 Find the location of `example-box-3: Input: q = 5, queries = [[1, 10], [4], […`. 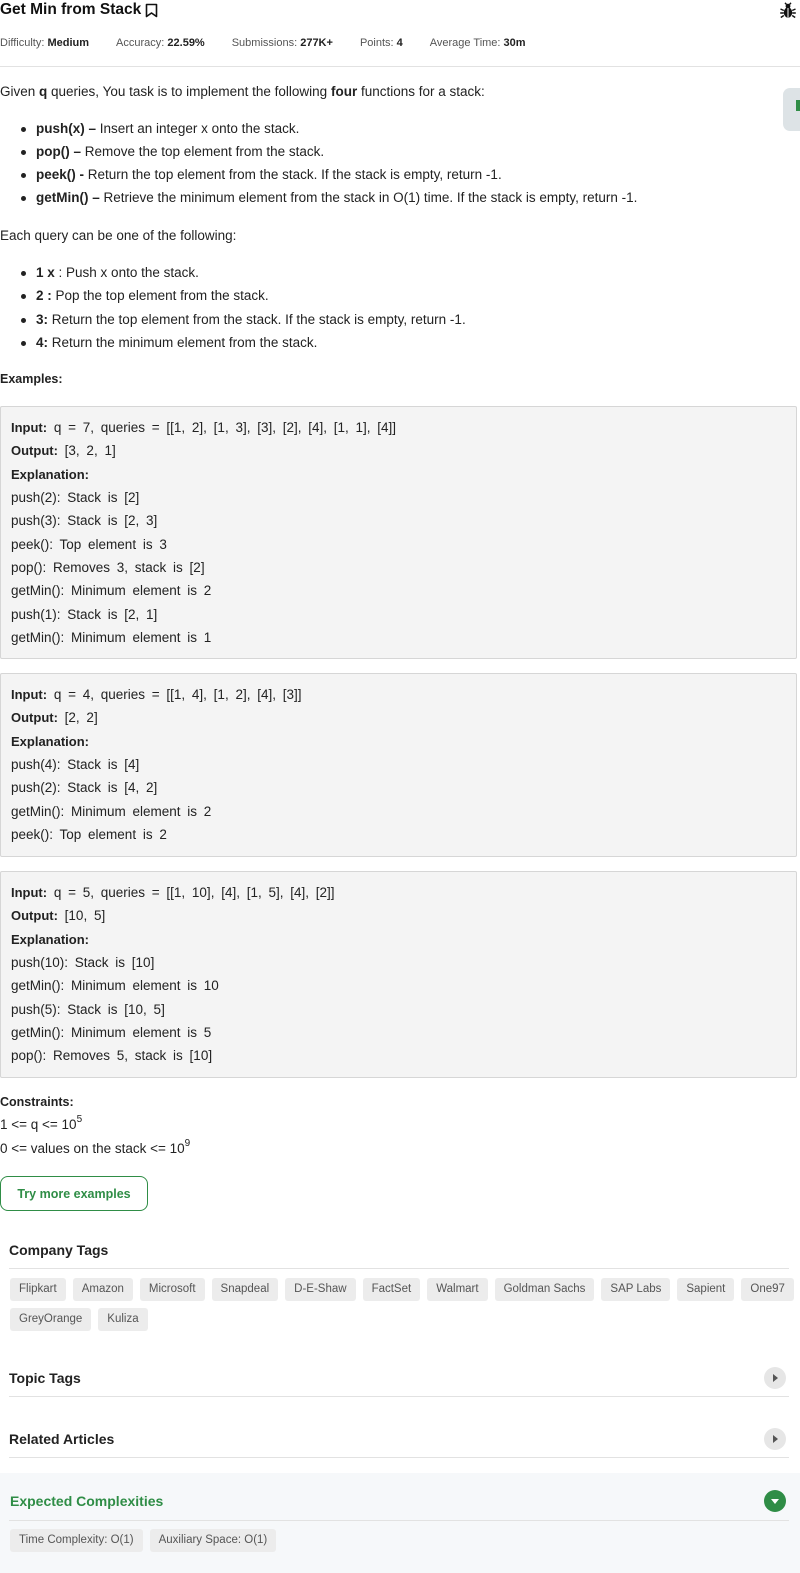

example-box-3: Input: q = 5, queries = [[1, 10], [4], [… is located at coordinates (398, 974).